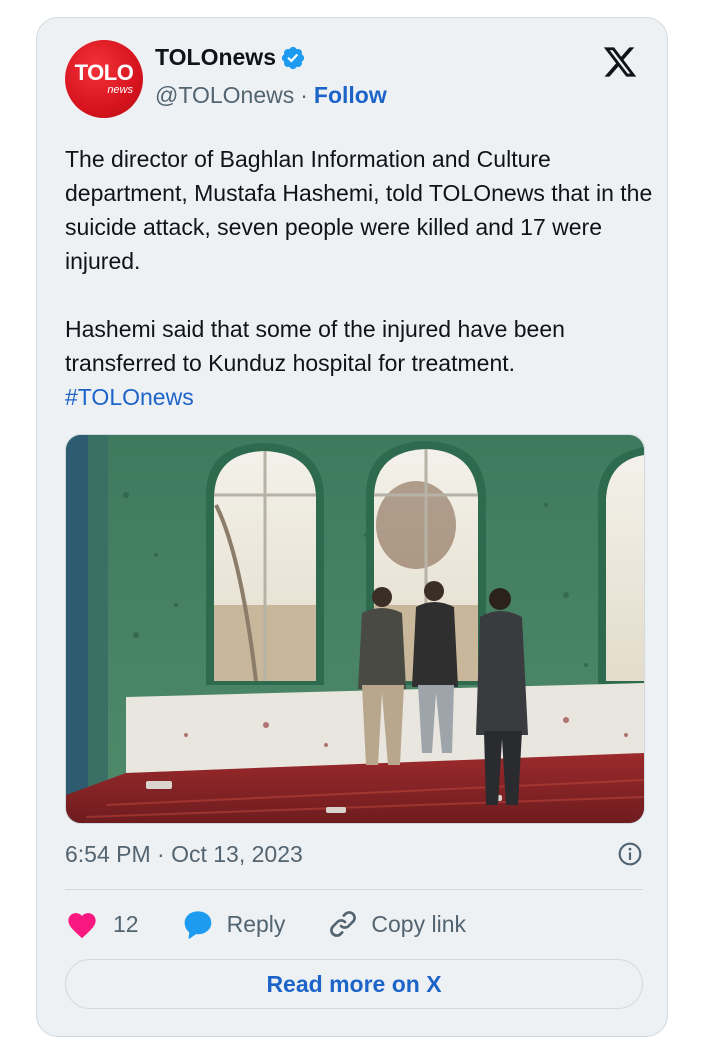 Image resolution: width=706 pixels, height=1062 pixels. Describe the element at coordinates (104, 72) in the screenshot. I see `avatar-logo-text: TOLO` at that location.